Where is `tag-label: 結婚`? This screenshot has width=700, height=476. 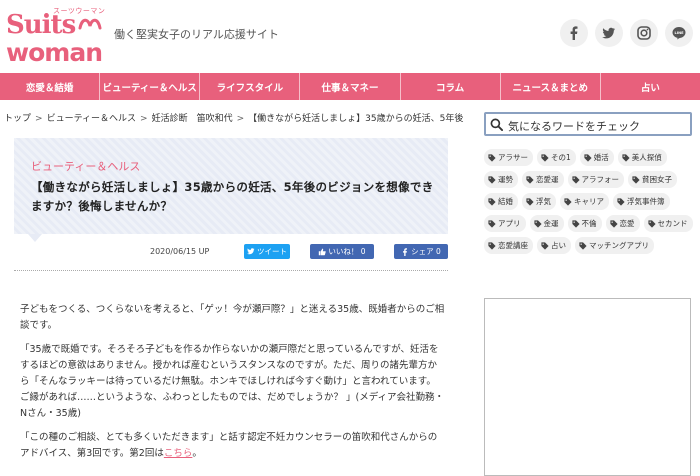 tag-label: 結婚 is located at coordinates (505, 201).